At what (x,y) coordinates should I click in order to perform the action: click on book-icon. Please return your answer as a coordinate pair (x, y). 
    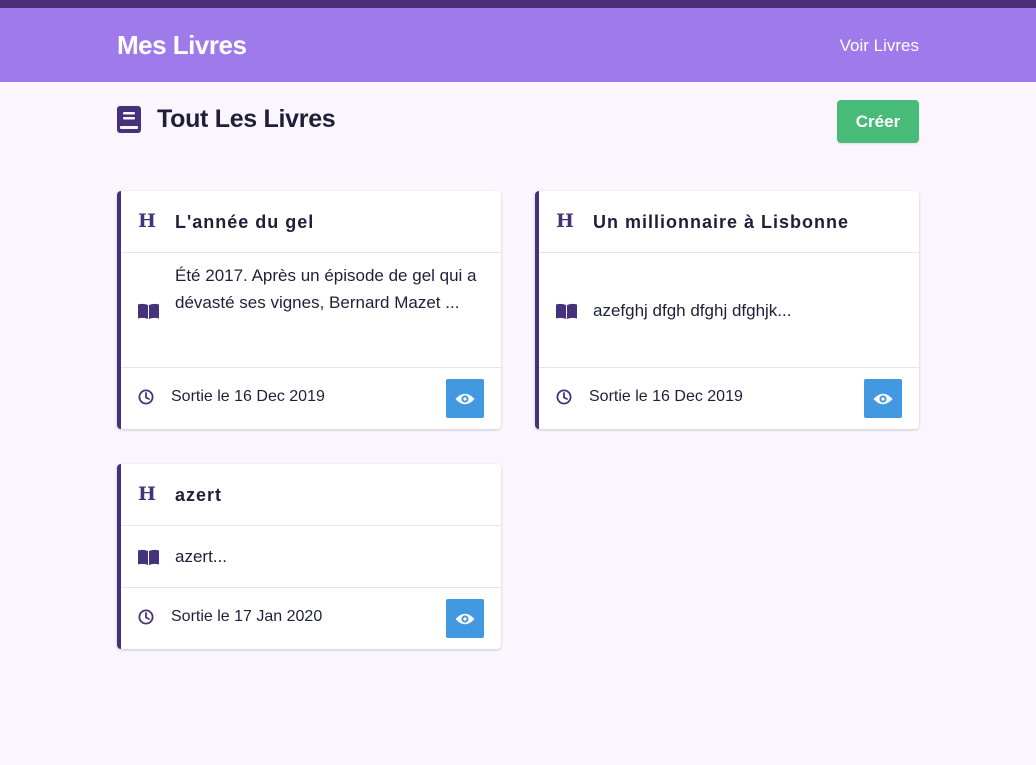
    Looking at the image, I should click on (129, 119).